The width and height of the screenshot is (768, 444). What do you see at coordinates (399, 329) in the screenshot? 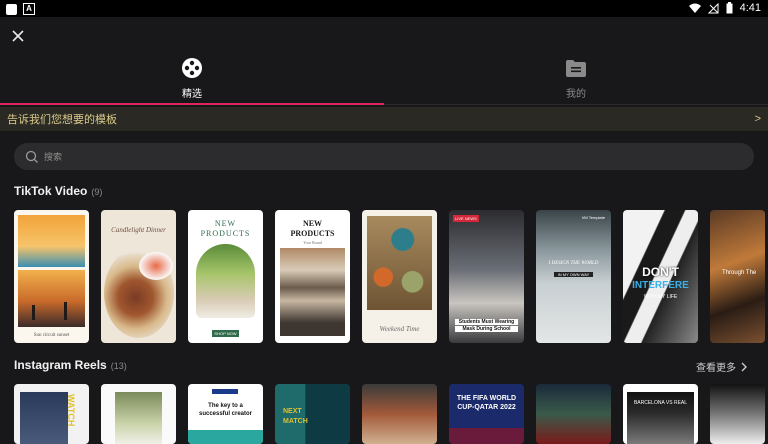
I see `card-caption: Weekend Time` at bounding box center [399, 329].